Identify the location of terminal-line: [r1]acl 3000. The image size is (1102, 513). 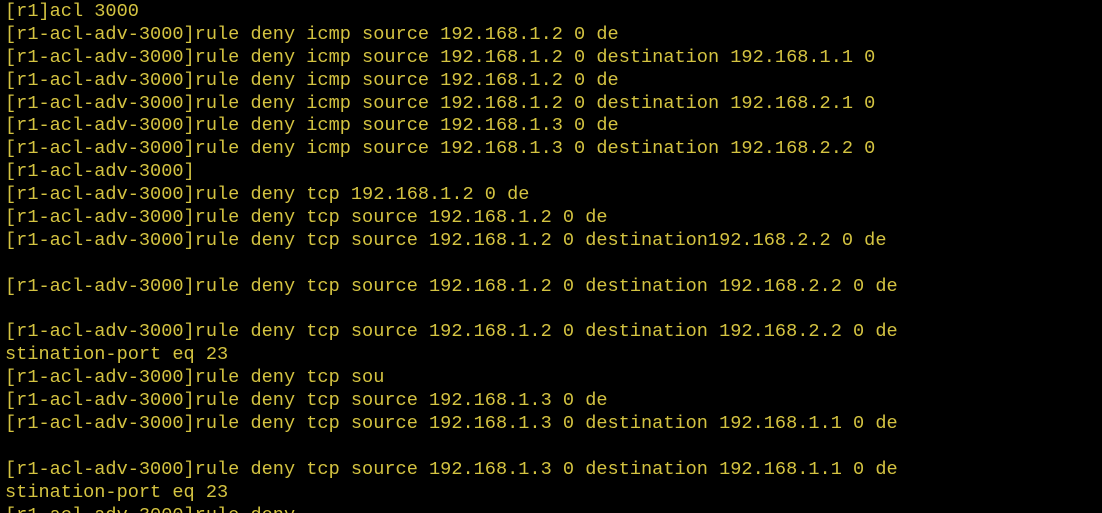
(72, 11).